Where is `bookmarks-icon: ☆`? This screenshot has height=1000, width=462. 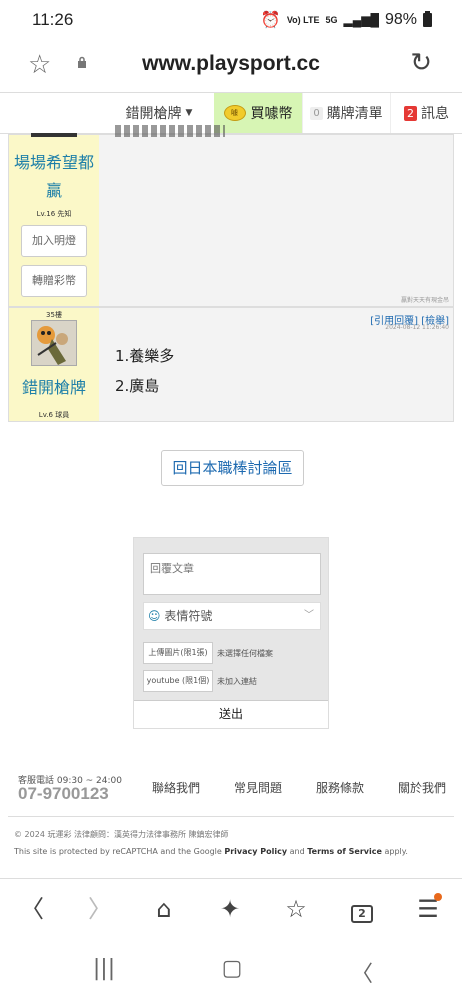 bookmarks-icon: ☆ is located at coordinates (296, 909).